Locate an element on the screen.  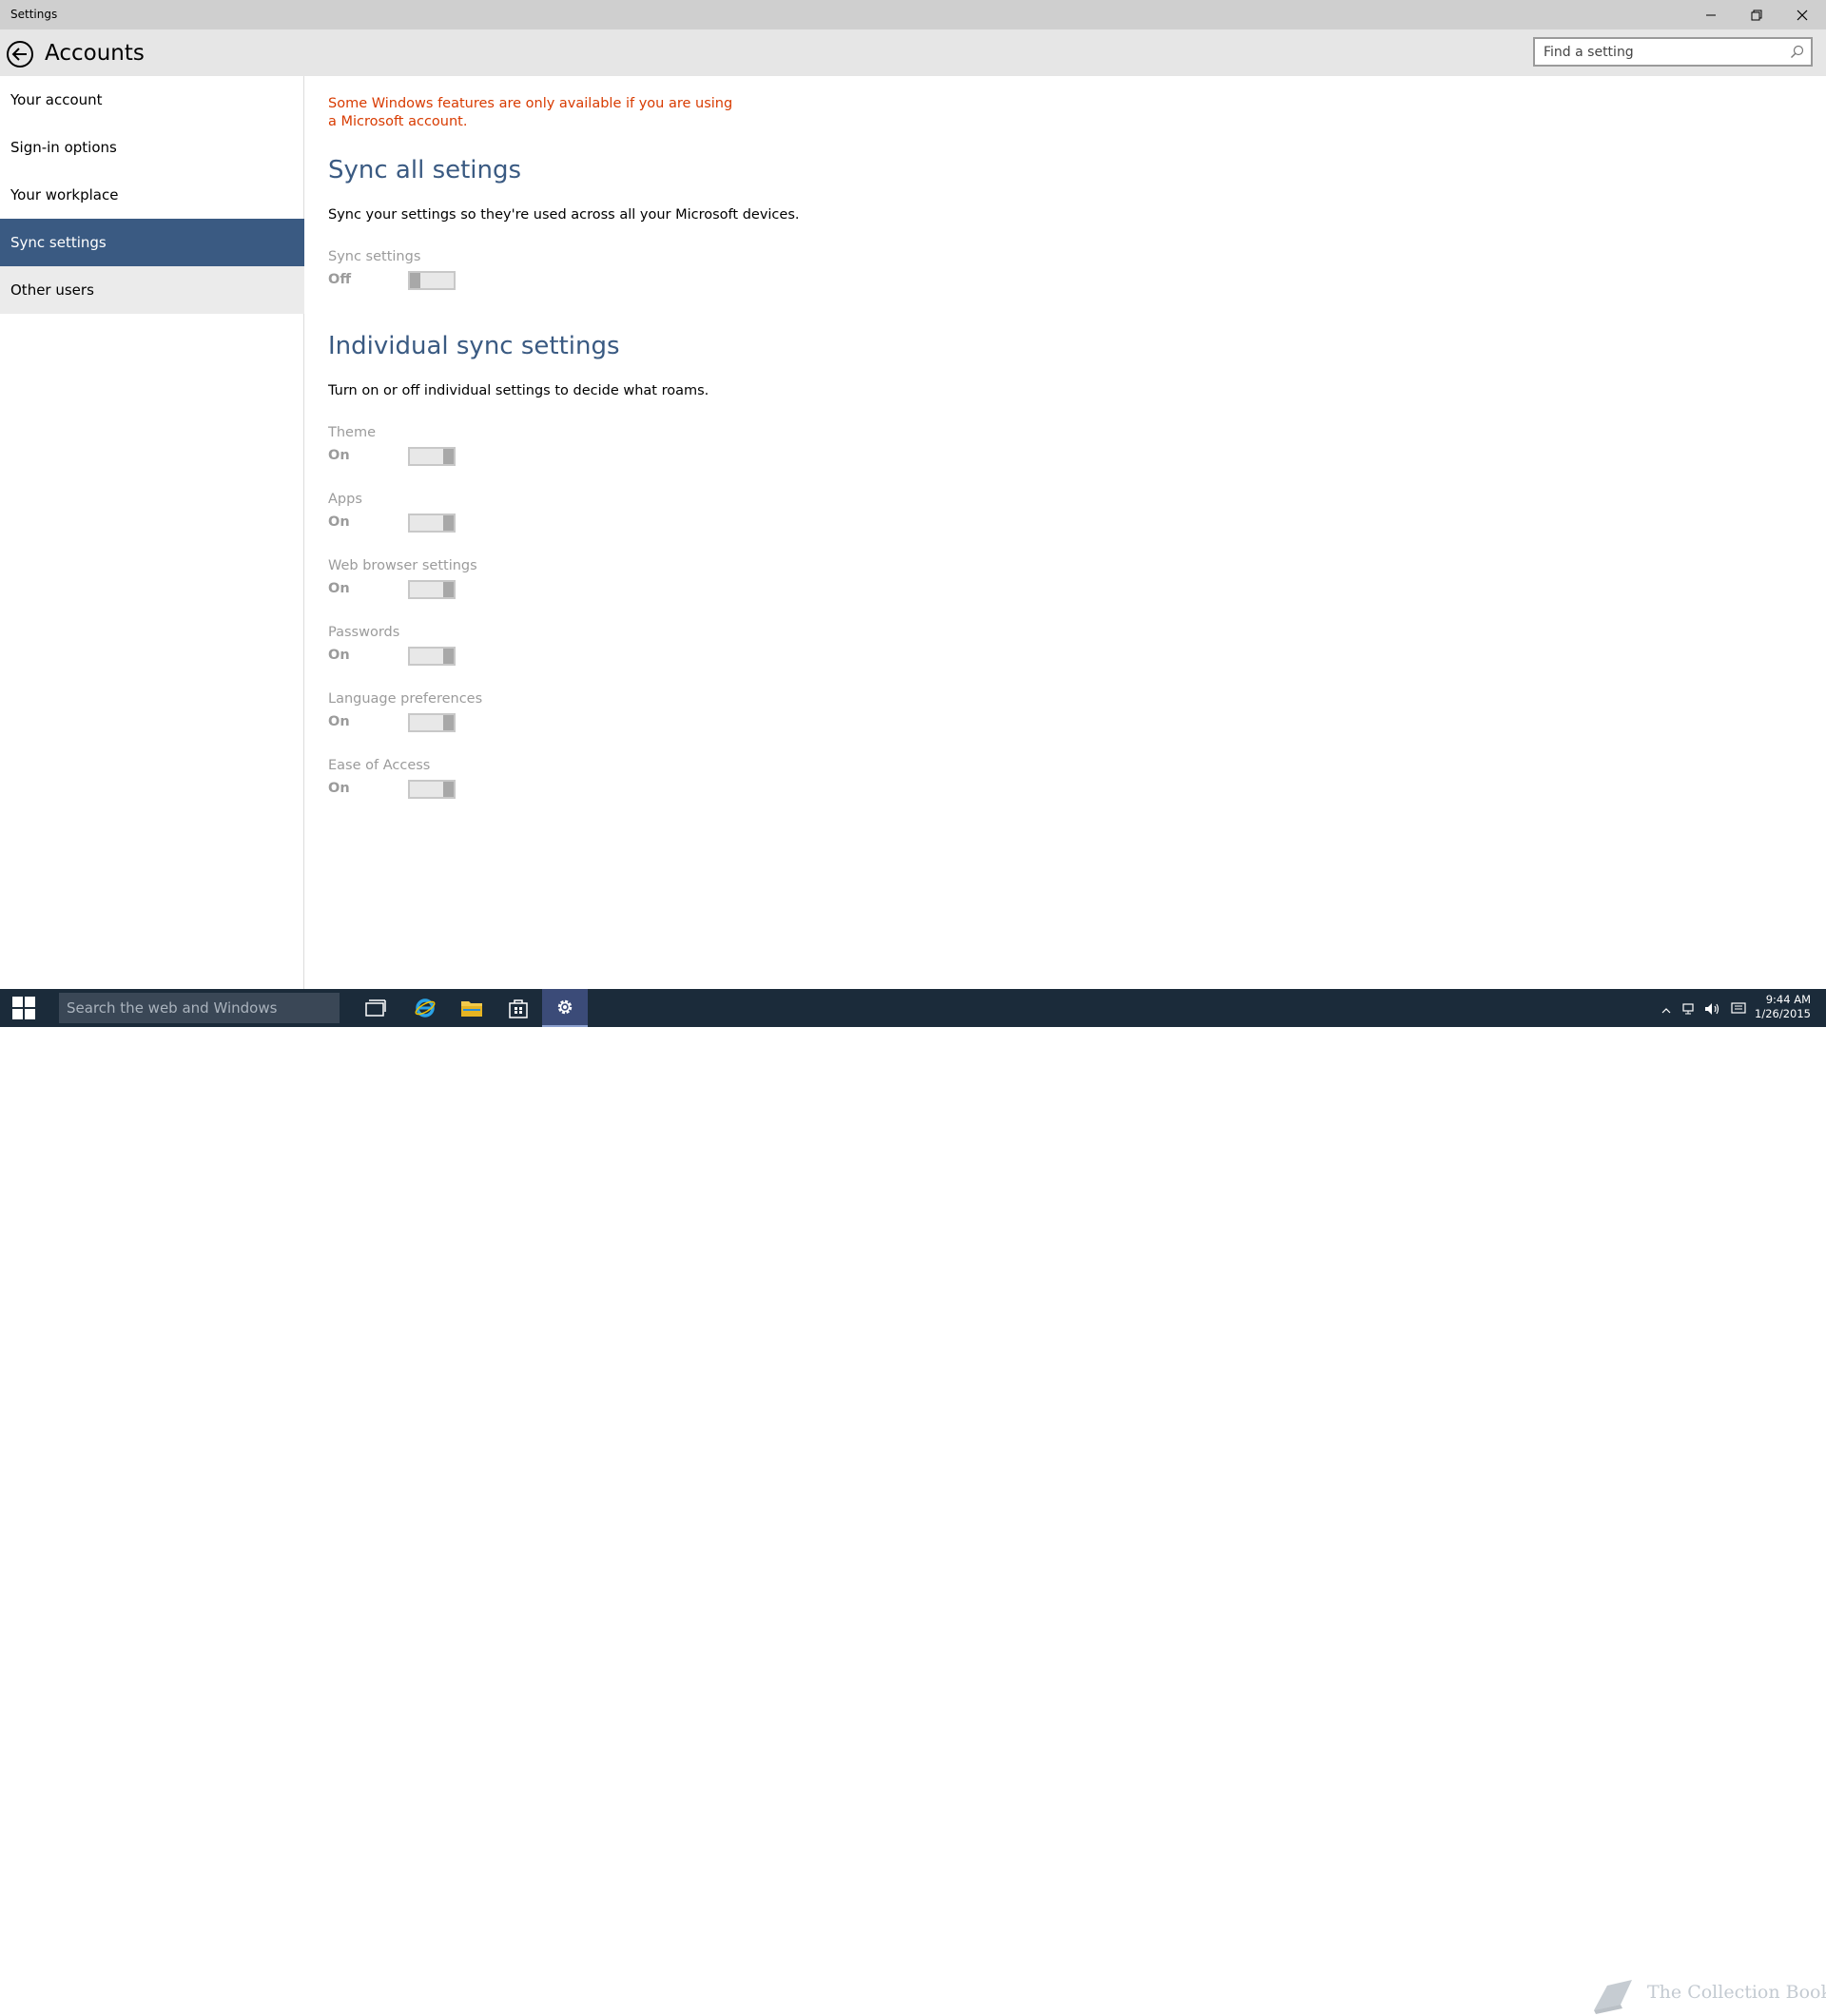
ease-of-access-toggle is located at coordinates (432, 789).